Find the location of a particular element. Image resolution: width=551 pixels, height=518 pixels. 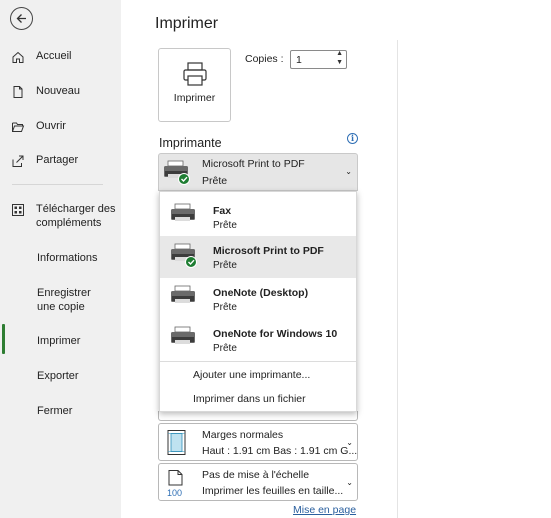

selected-printer-name: Microsoft Print to PDF is located at coordinates (253, 164).